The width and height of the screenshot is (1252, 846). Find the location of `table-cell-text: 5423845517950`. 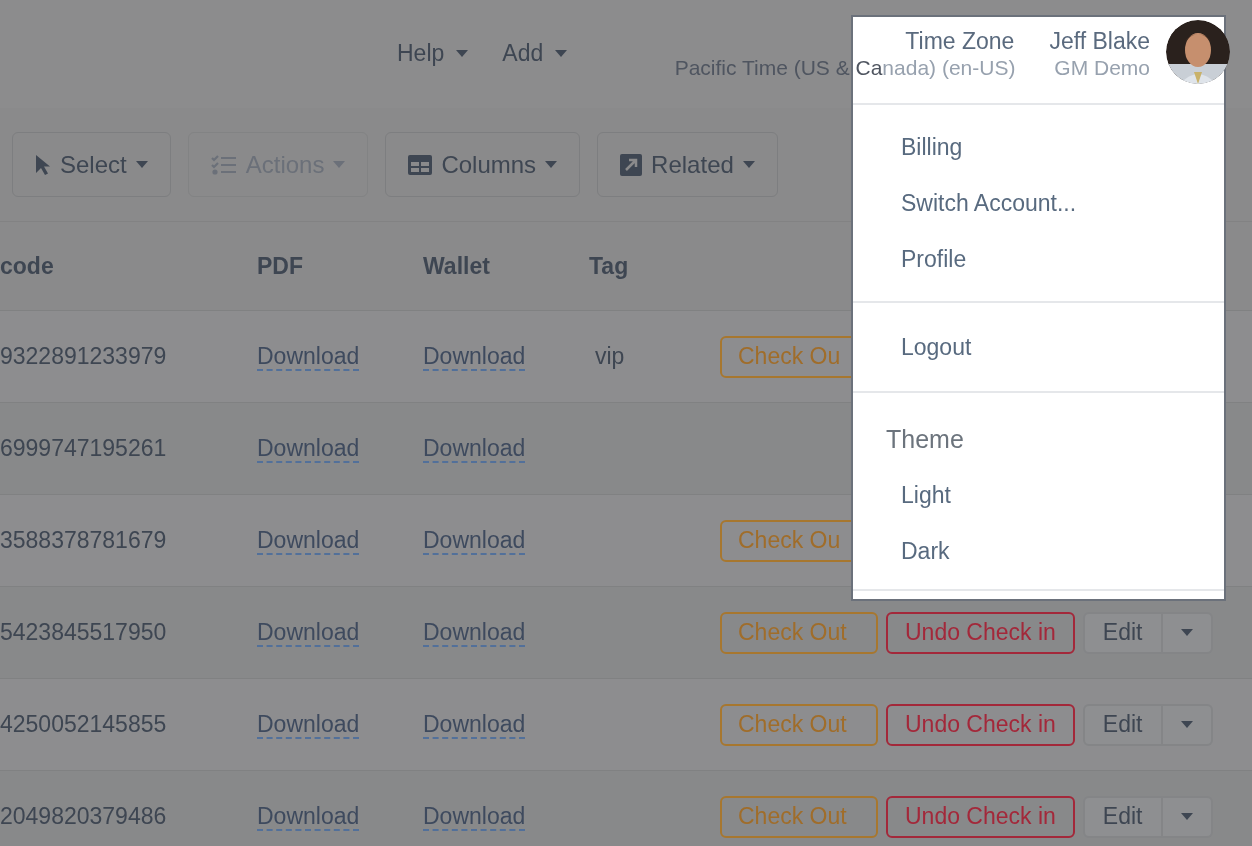

table-cell-text: 5423845517950 is located at coordinates (84, 633).